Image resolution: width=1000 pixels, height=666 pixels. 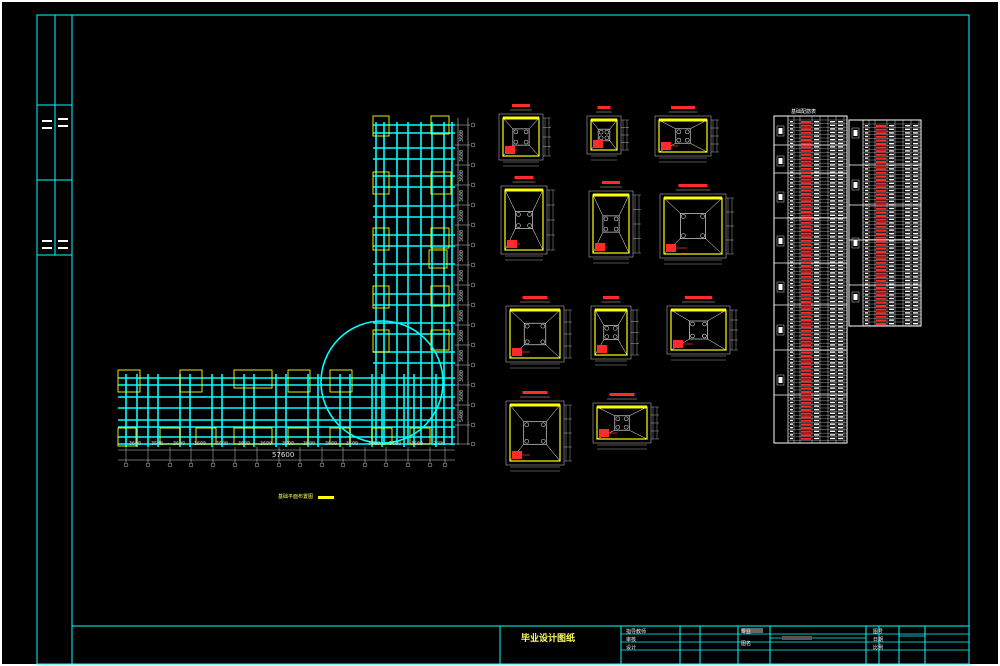 I want to click on dim-bottom-label: 3600, so click(x=352, y=444).